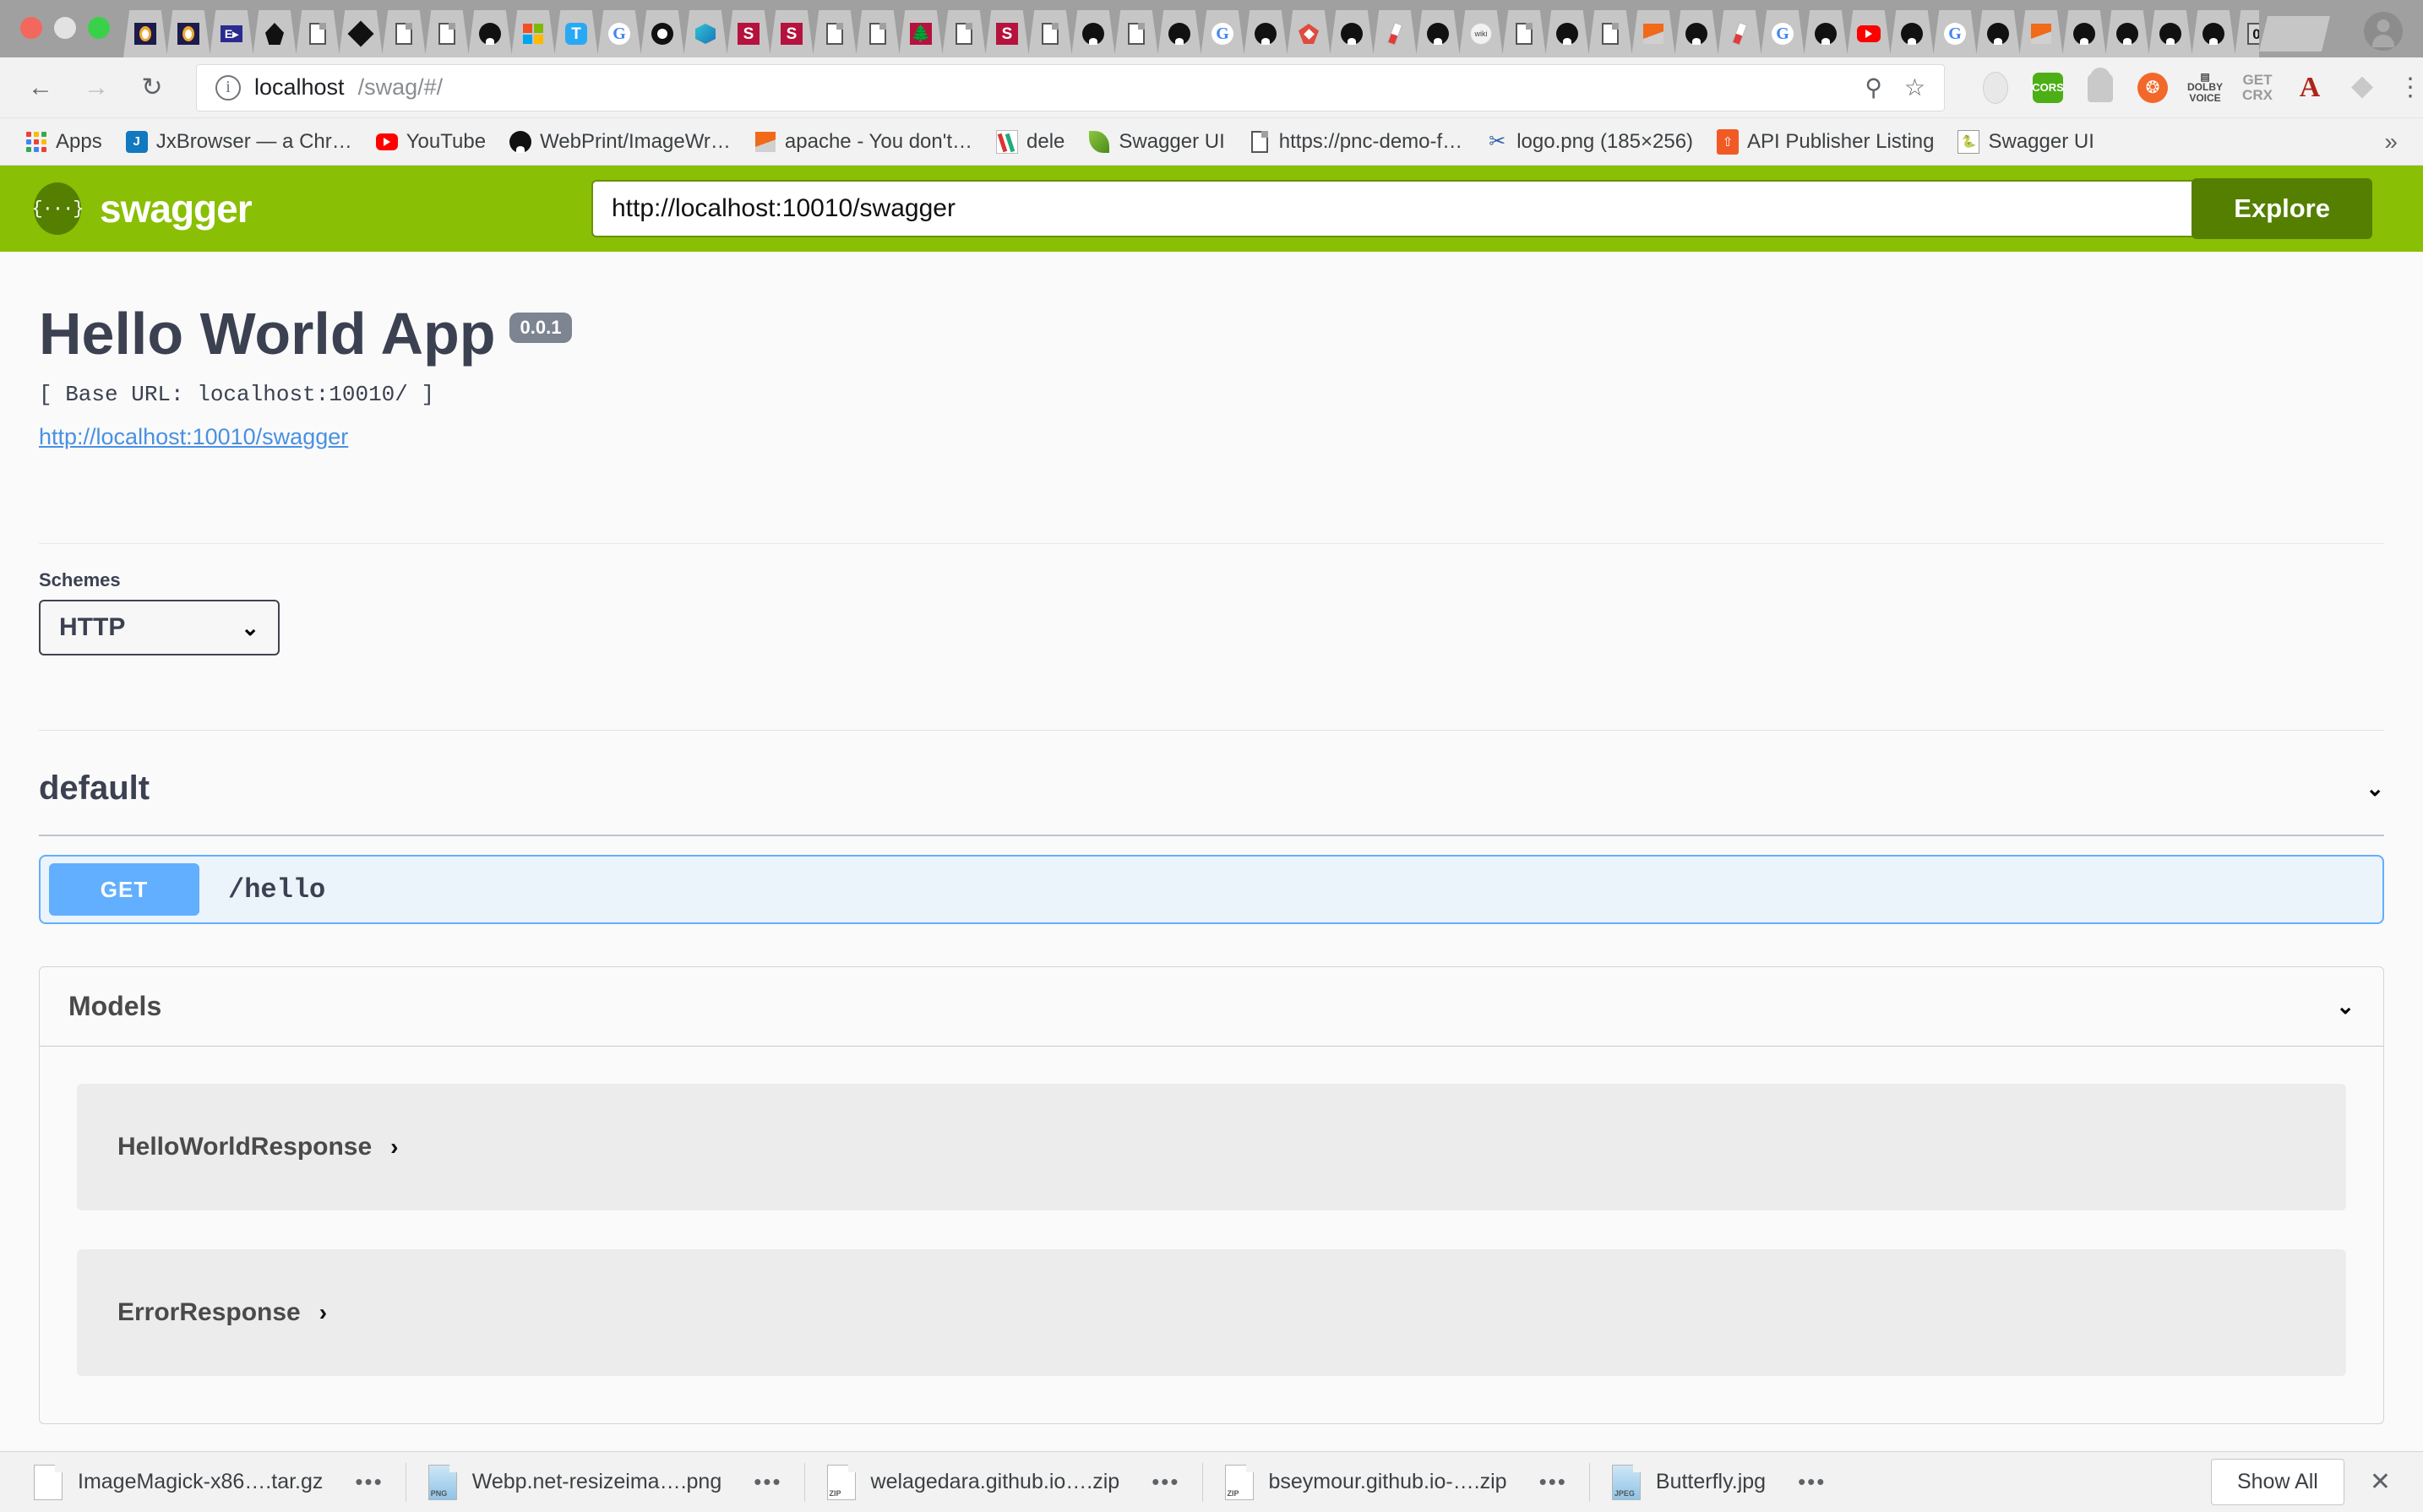 The image size is (2423, 1512). What do you see at coordinates (1589, 142) in the screenshot?
I see `bookmark-item: ✂ logo.png (185×256)` at bounding box center [1589, 142].